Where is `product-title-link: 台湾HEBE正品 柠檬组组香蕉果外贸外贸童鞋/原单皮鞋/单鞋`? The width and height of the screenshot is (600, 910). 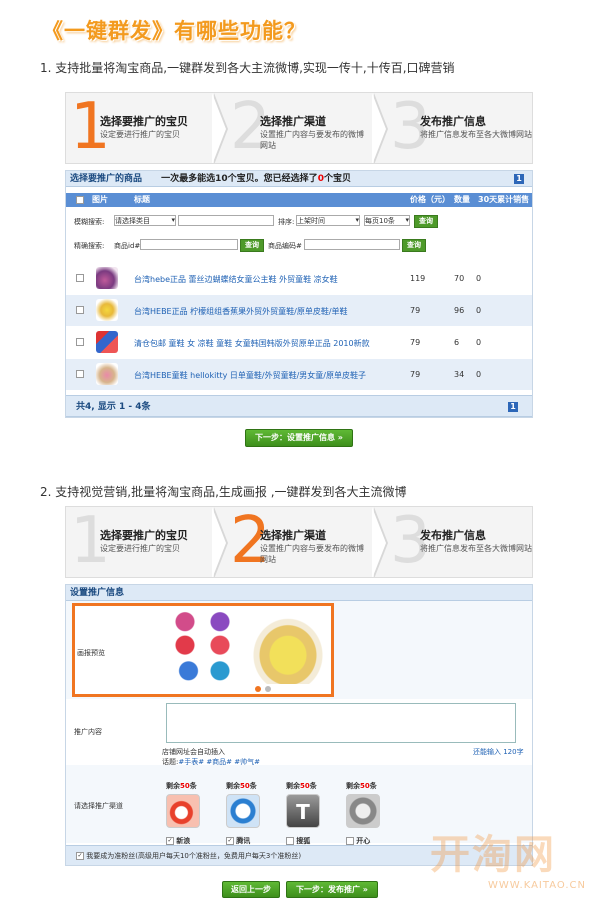
product-title-link: 台湾HEBE正品 柠檬组组香蕉果外贸外贸童鞋/原单皮鞋/单鞋 is located at coordinates (241, 311).